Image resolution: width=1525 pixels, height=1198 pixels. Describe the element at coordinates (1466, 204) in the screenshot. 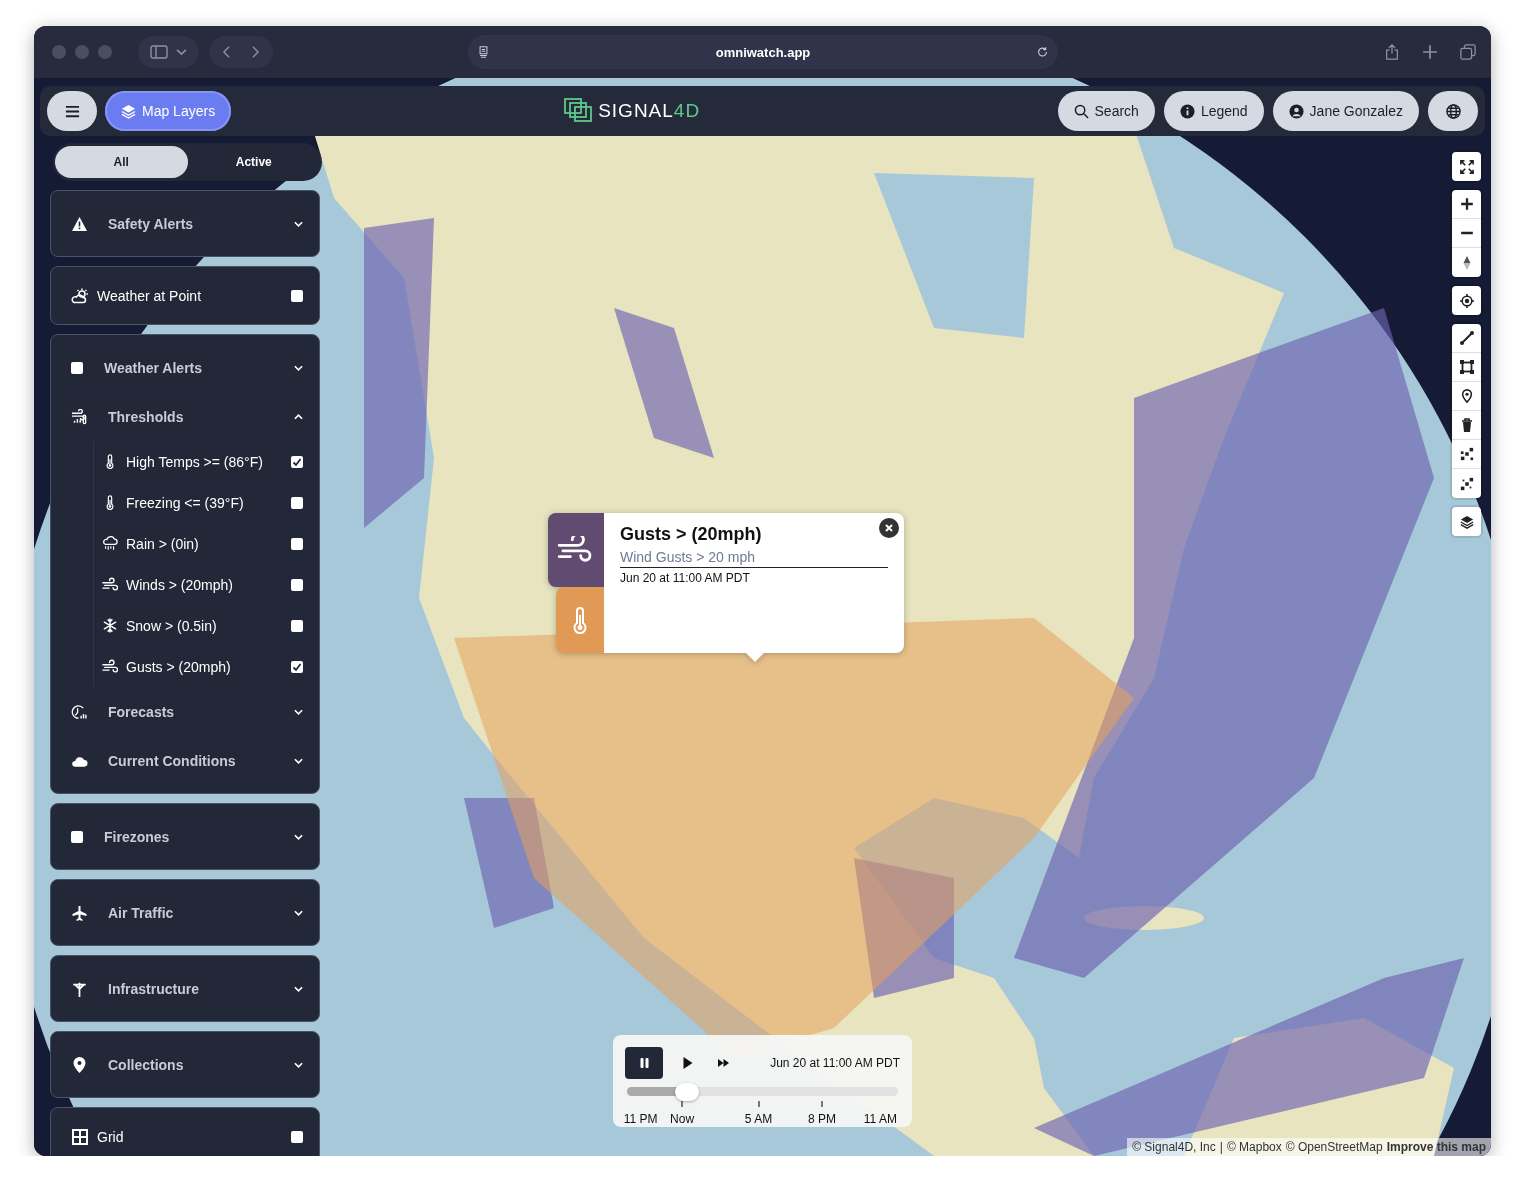

I see `zoom-in-icon` at that location.